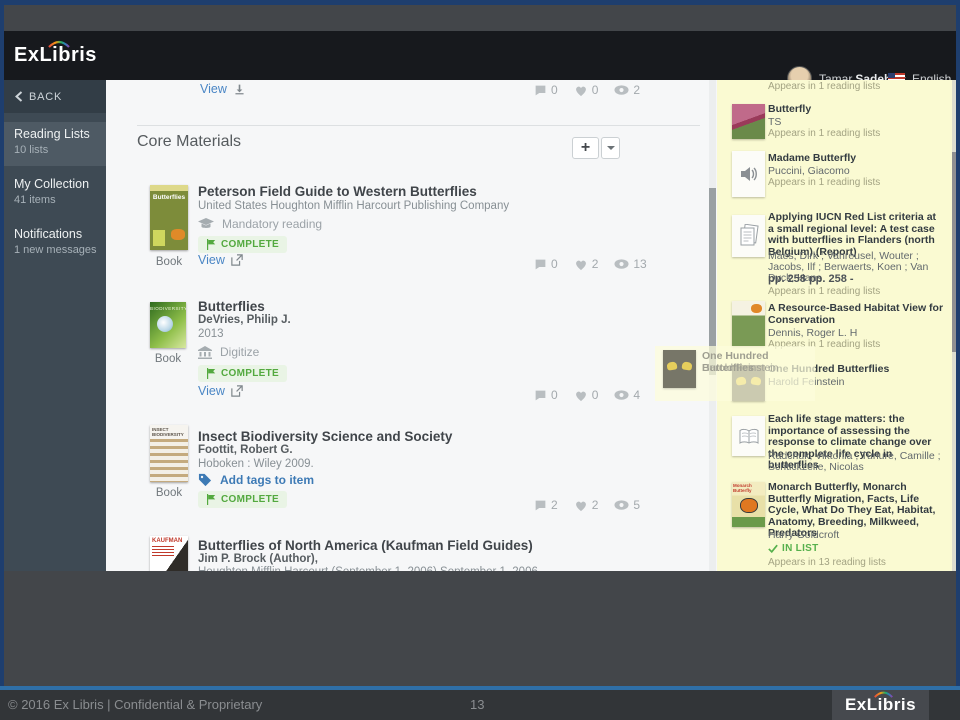  What do you see at coordinates (169, 217) in the screenshot?
I see `book-cover-thumbnail: Butterflies` at bounding box center [169, 217].